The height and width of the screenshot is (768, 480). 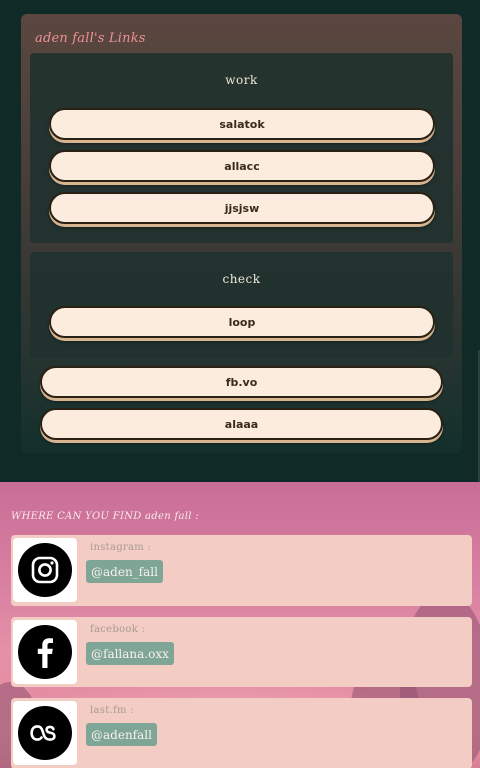 I want to click on handle-link-instagram: @aden_fall, so click(x=124, y=571).